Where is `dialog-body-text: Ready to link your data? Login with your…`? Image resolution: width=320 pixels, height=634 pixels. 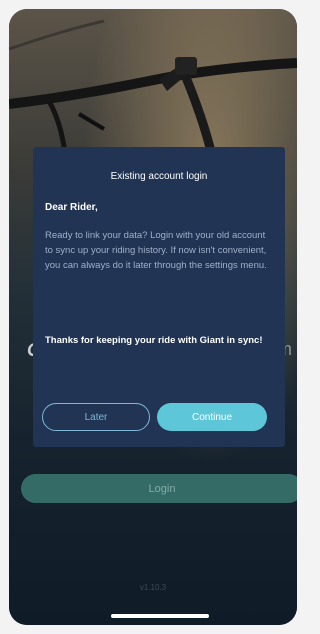
dialog-body-text: Ready to link your data? Login with your… is located at coordinates (156, 250).